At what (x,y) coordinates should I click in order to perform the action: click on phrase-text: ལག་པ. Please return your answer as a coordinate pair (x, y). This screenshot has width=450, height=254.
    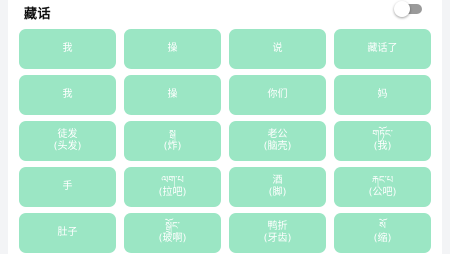
    Looking at the image, I should click on (172, 180).